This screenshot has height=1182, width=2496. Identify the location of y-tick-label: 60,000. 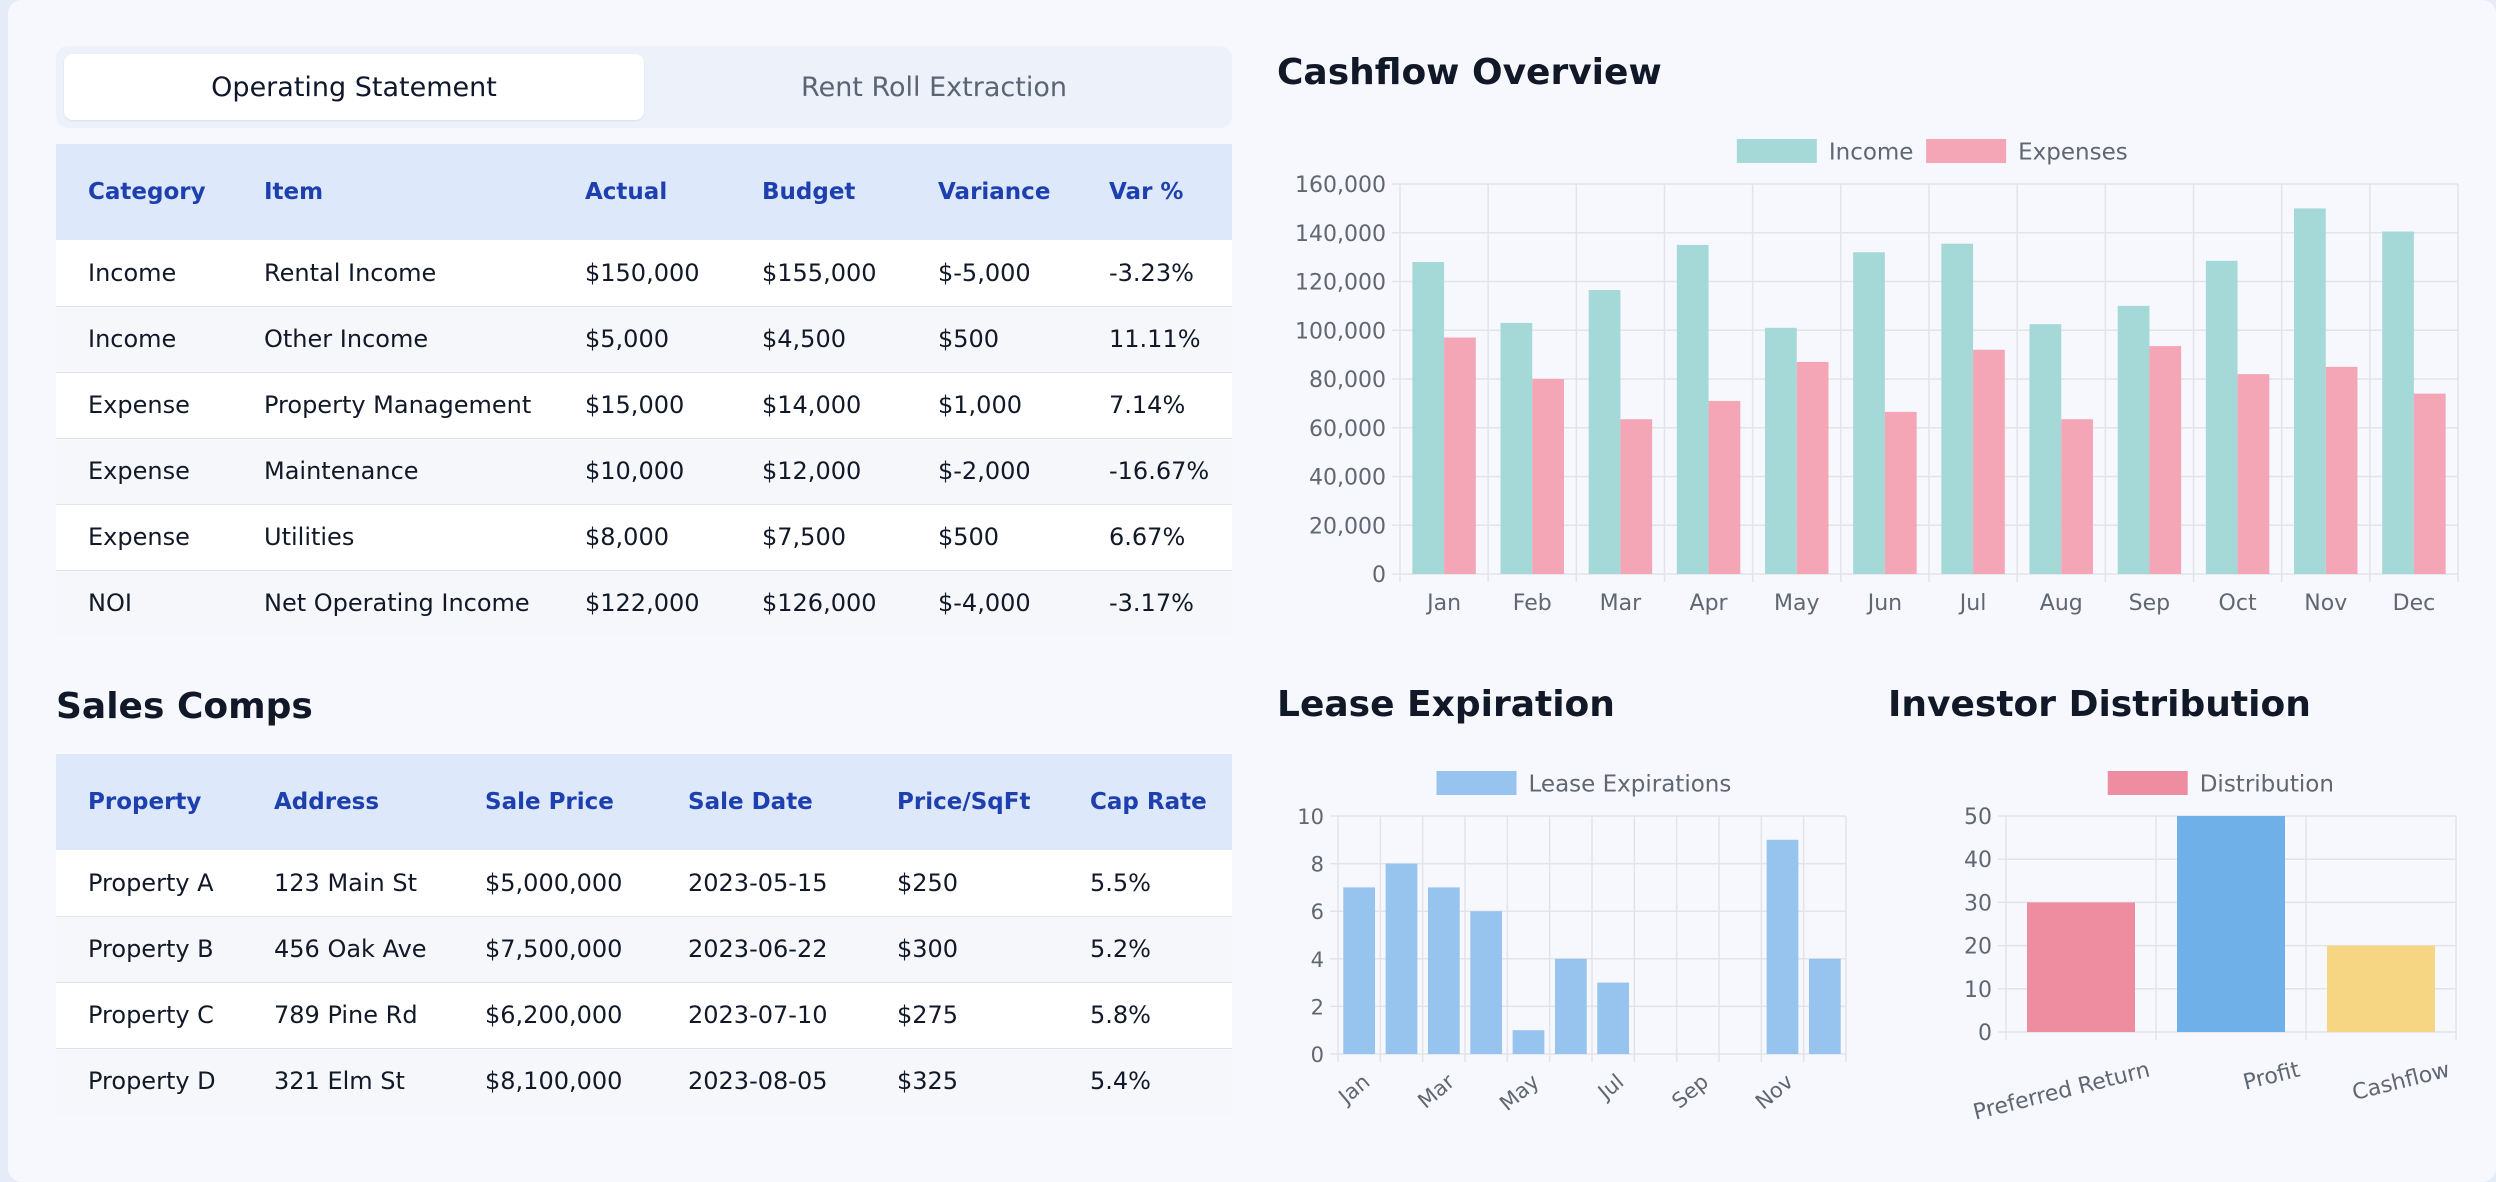
(1347, 429).